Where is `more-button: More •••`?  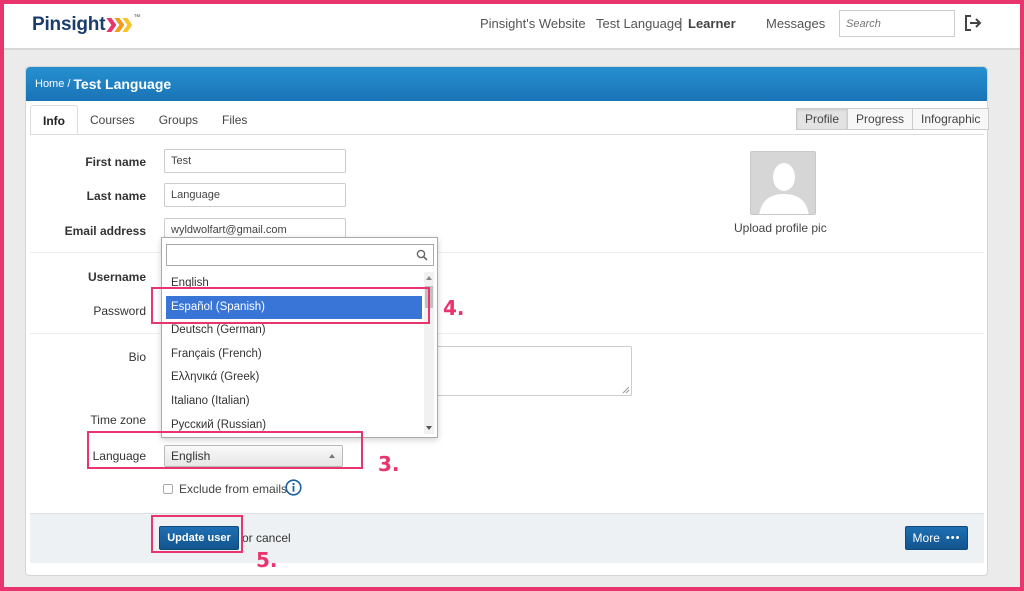 more-button: More ••• is located at coordinates (936, 538).